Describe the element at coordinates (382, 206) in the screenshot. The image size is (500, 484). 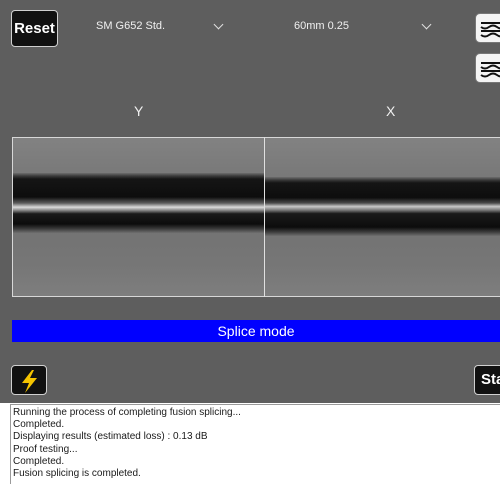
I see `fiber-image-x` at that location.